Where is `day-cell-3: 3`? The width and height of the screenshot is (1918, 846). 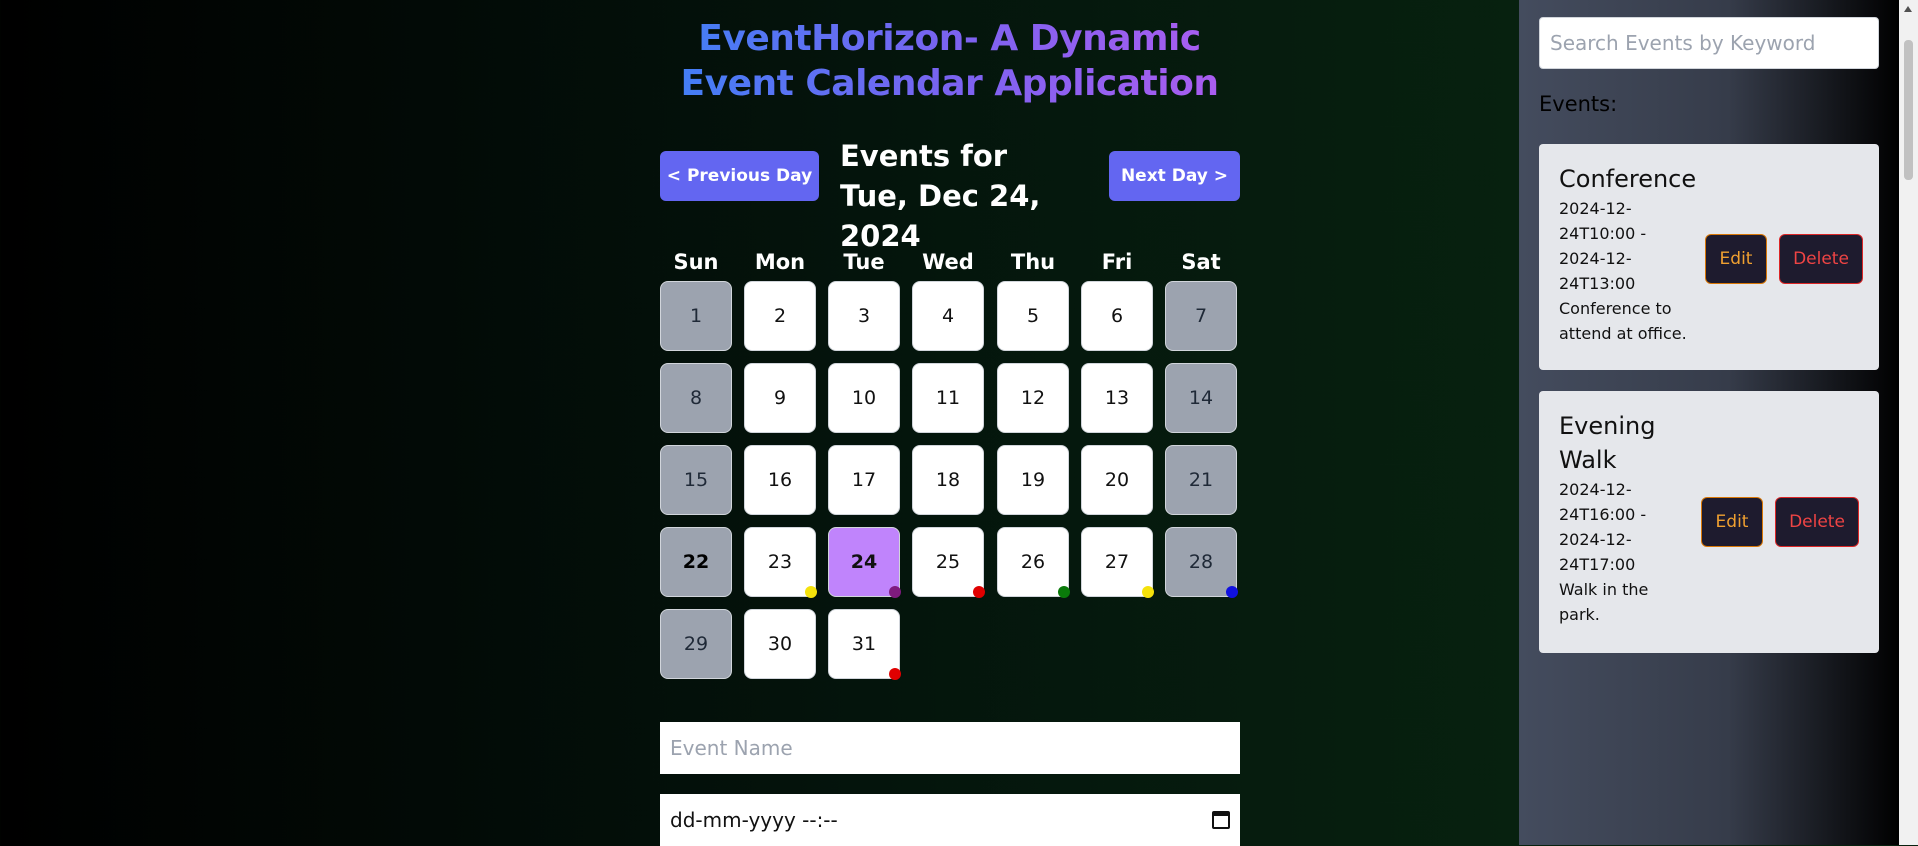 day-cell-3: 3 is located at coordinates (864, 316).